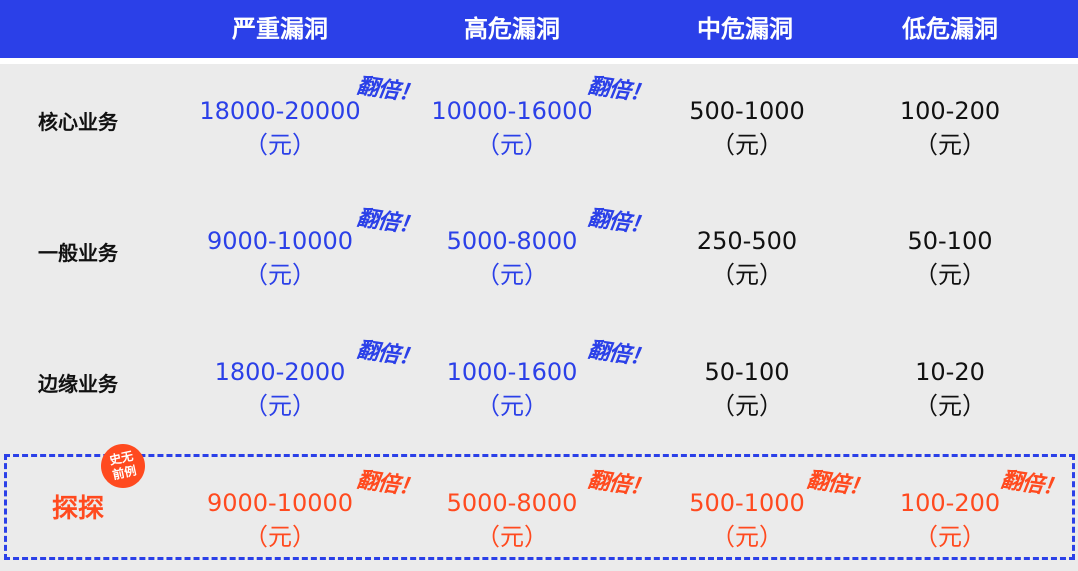 This screenshot has height=571, width=1078. I want to click on header-high: 高危漏洞, so click(512, 29).